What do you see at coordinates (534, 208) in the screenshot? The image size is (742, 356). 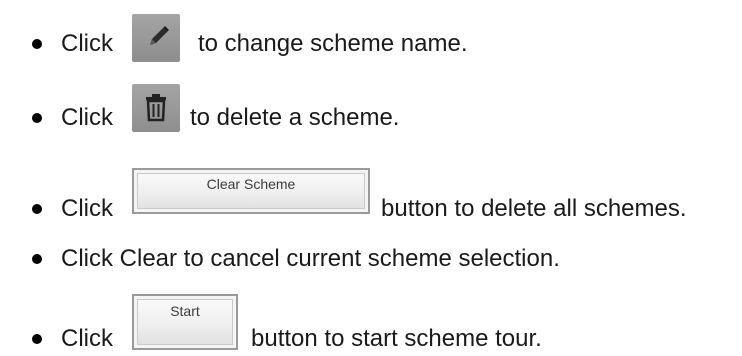 I see `item-text: button to delete all schemes.` at bounding box center [534, 208].